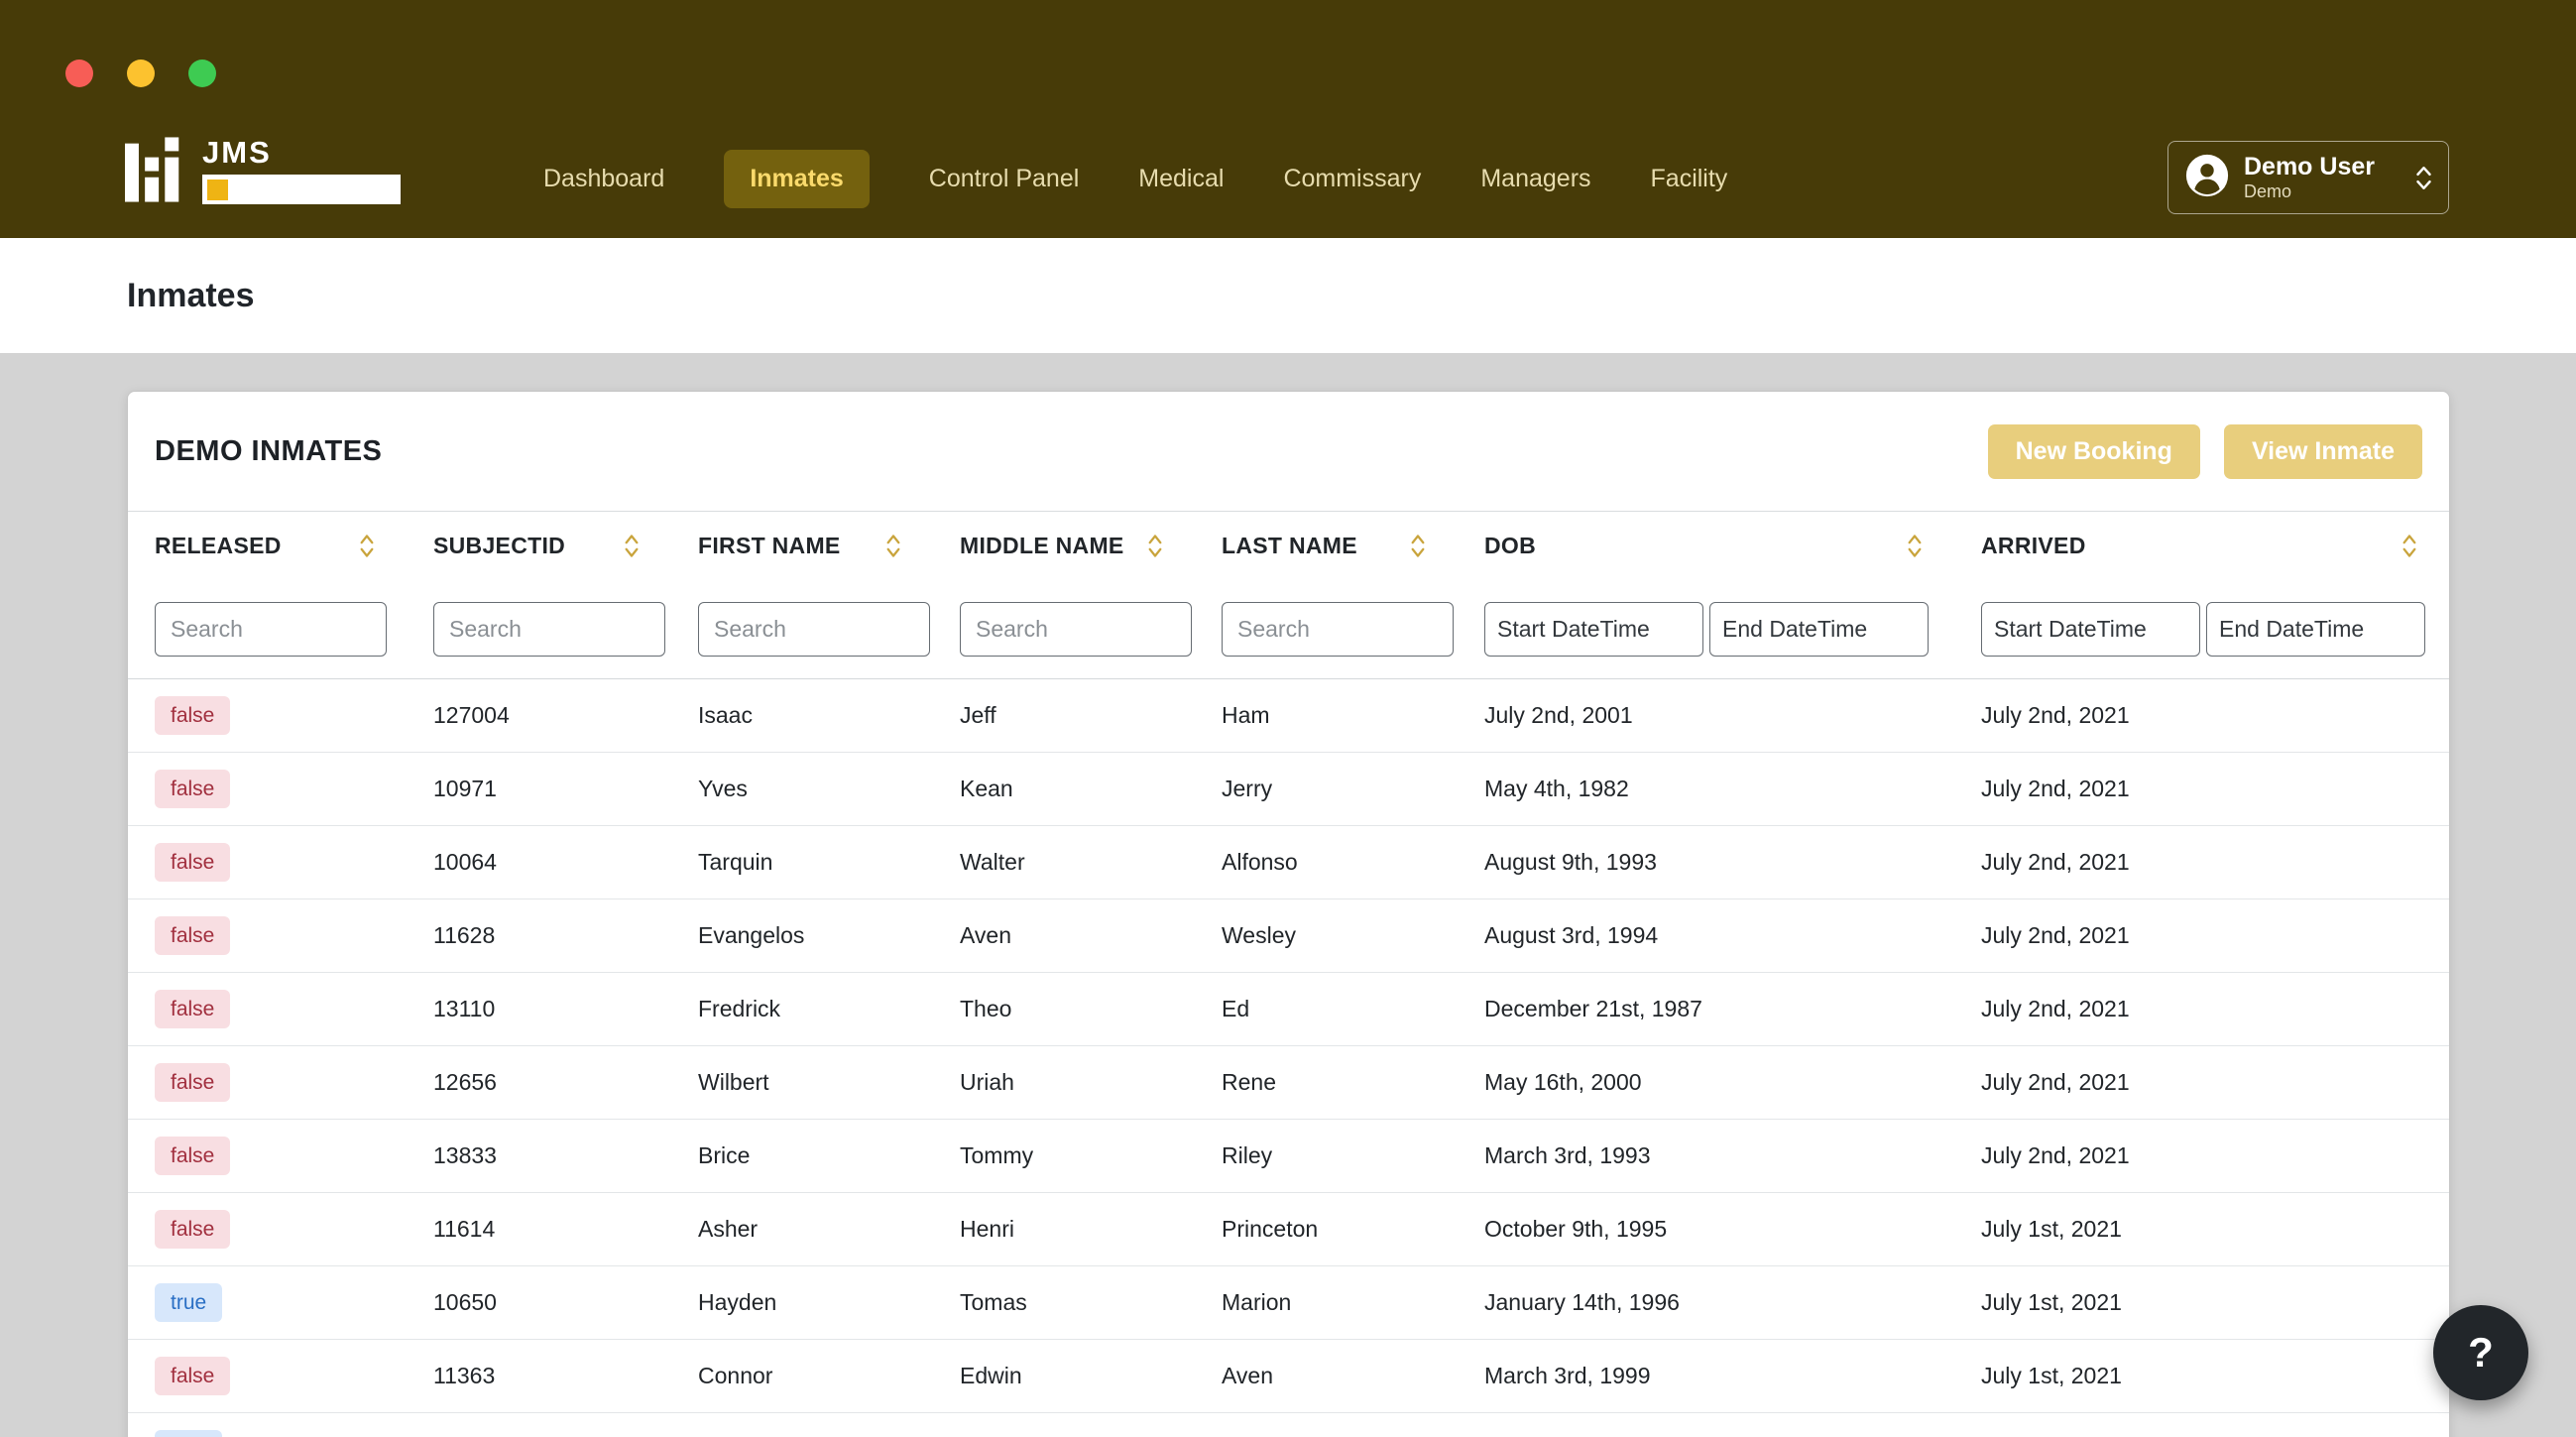 This screenshot has height=1437, width=2576. What do you see at coordinates (539, 545) in the screenshot?
I see `column-header-subjectid: SUBJECTID` at bounding box center [539, 545].